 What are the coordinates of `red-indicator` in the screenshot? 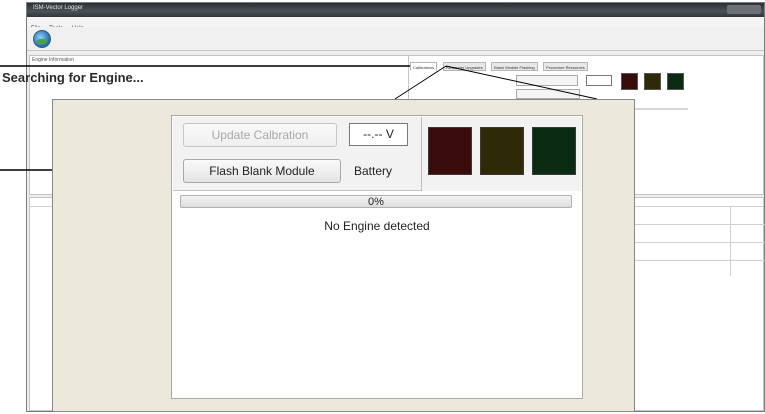 It's located at (450, 151).